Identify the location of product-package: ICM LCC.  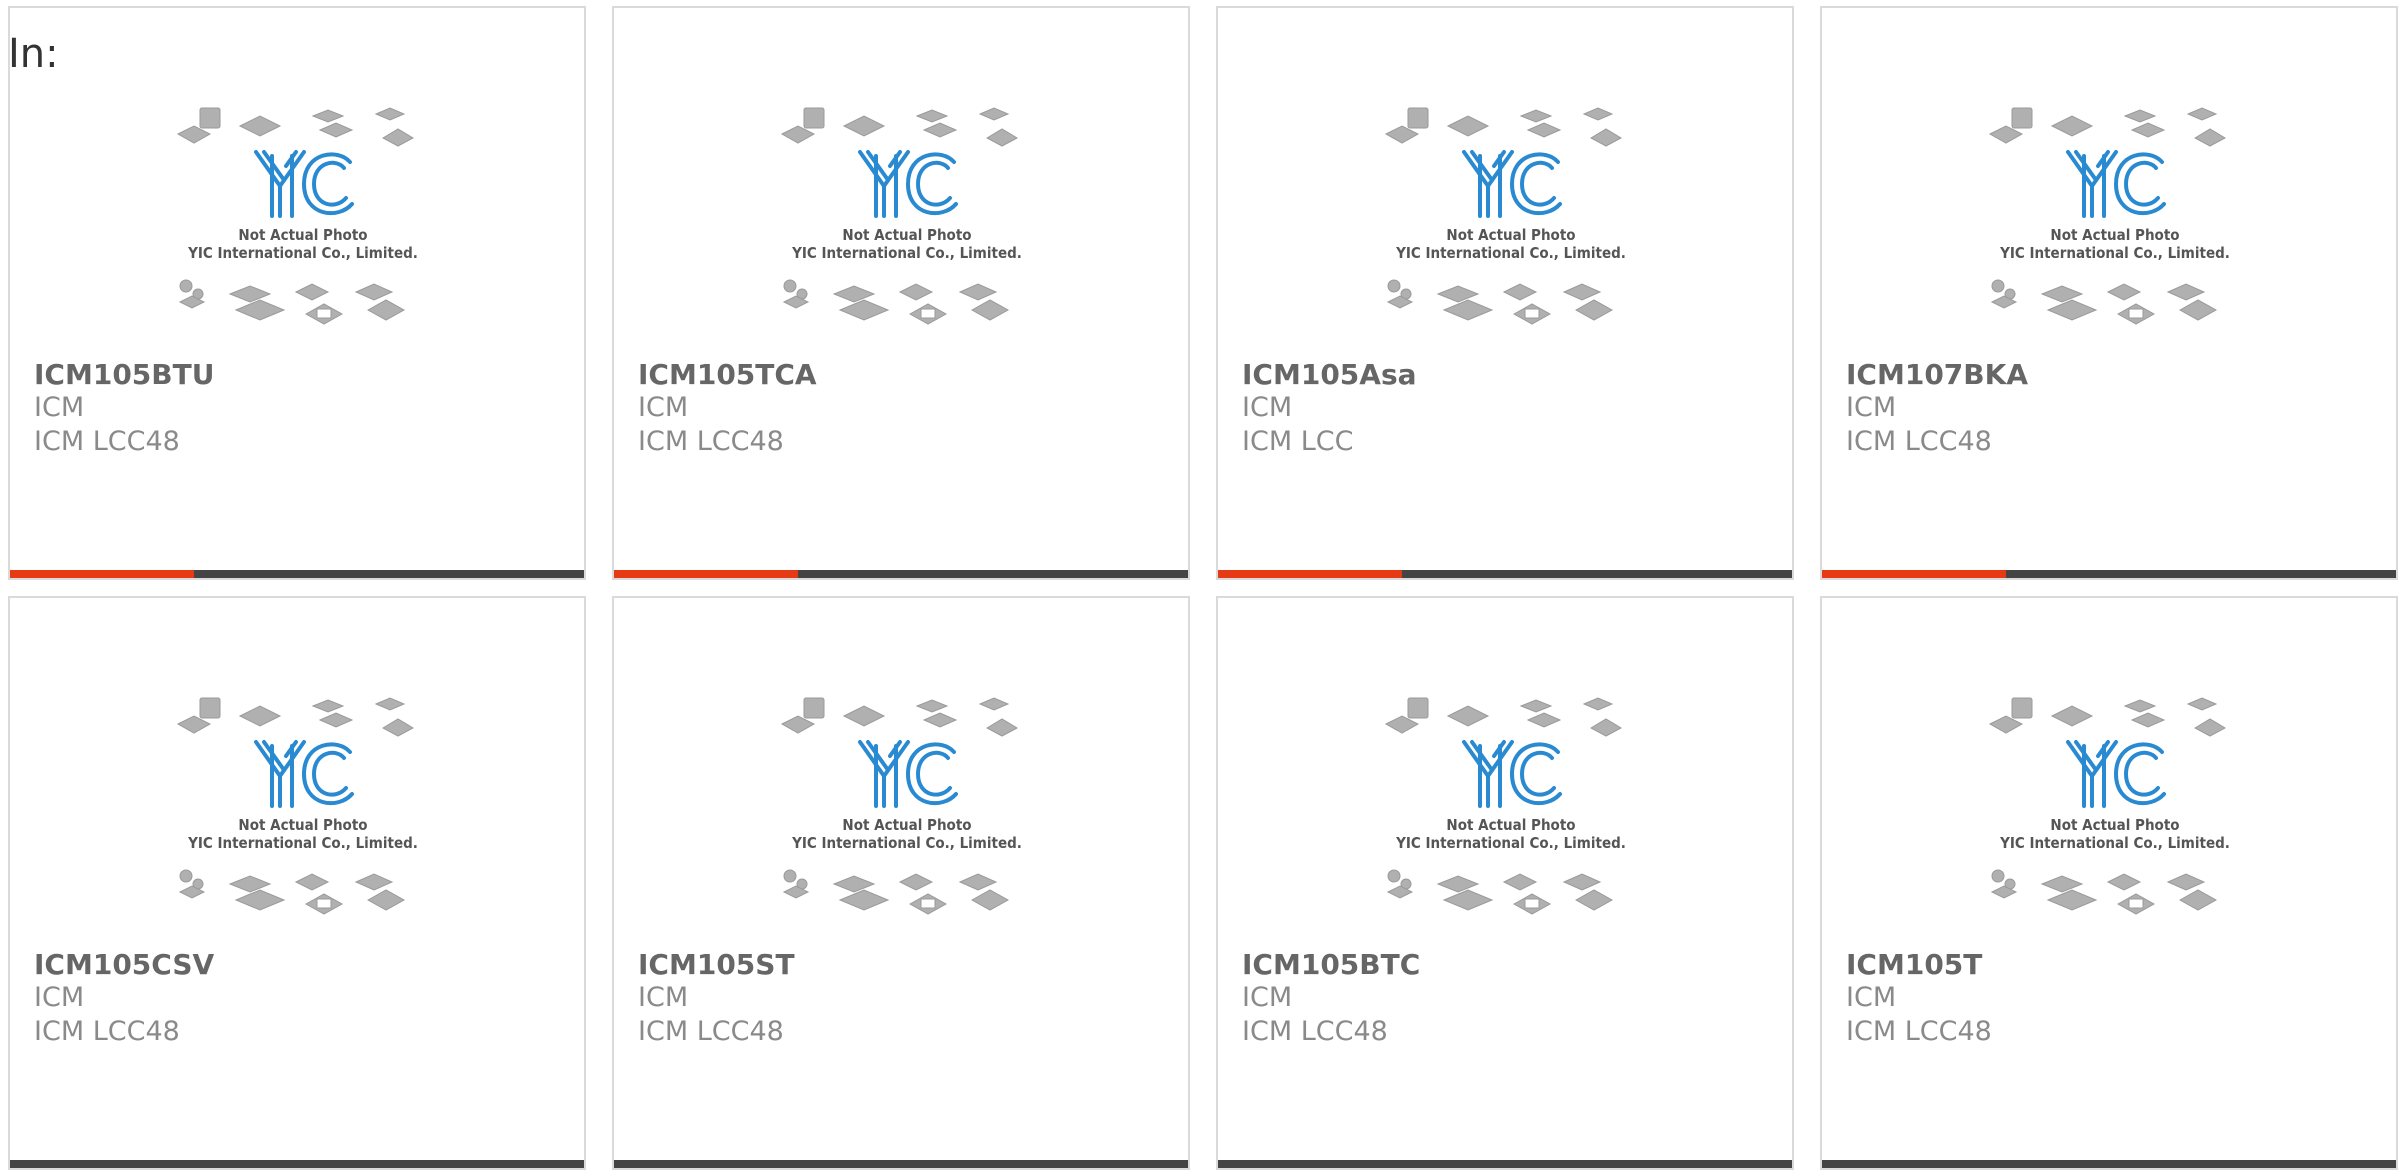
(1298, 441).